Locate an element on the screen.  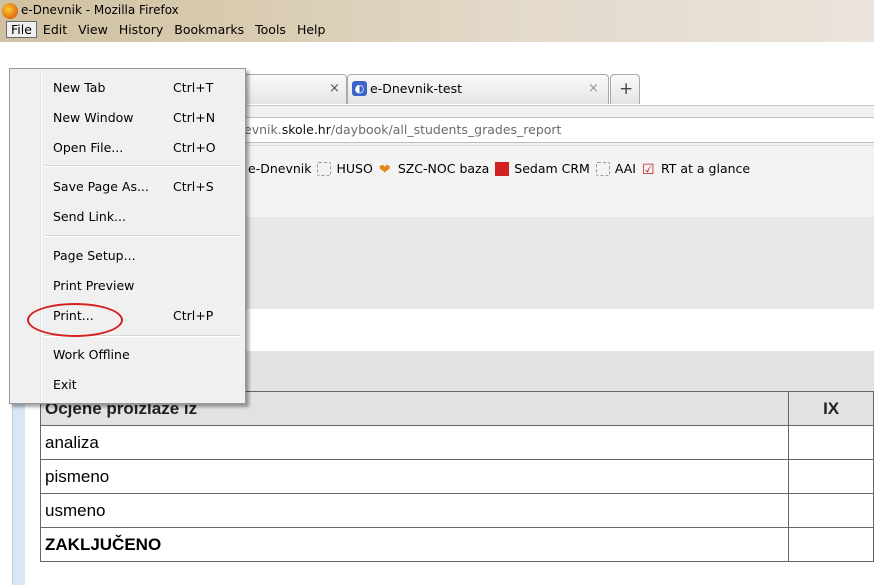
menu-file: File is located at coordinates (21, 29).